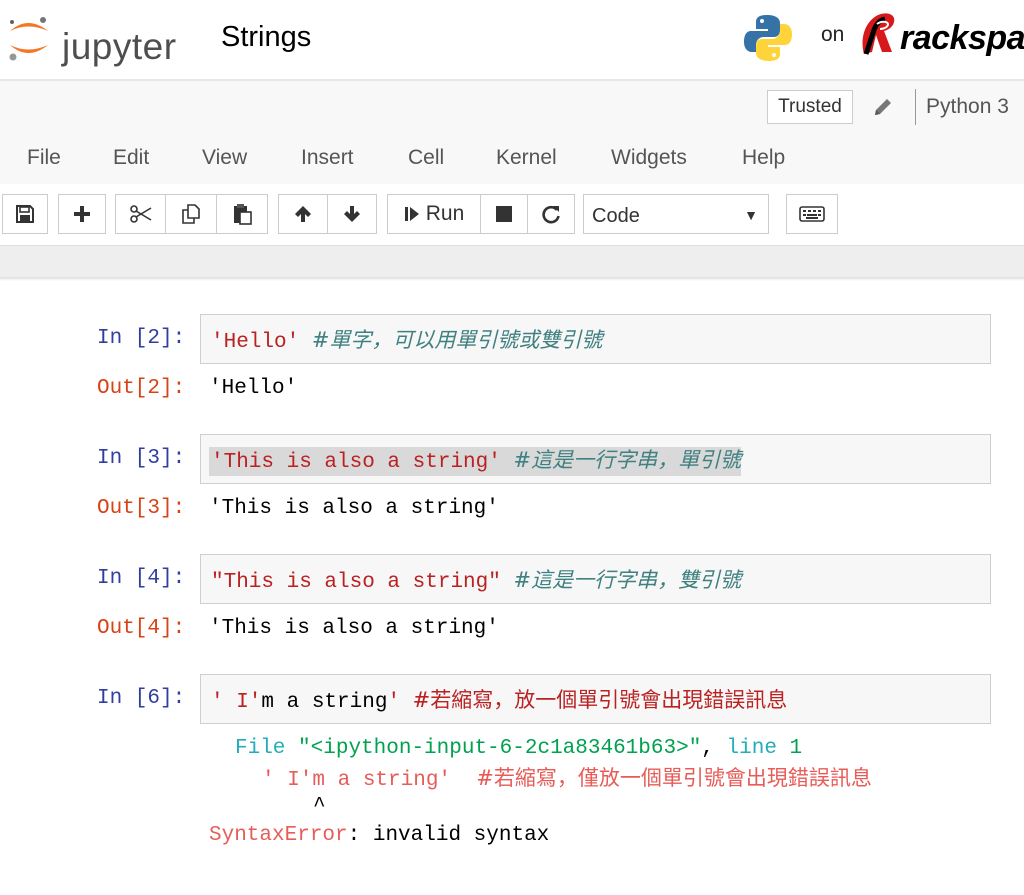  What do you see at coordinates (962, 38) in the screenshot?
I see `rackspace-logo-text: rackspace` at bounding box center [962, 38].